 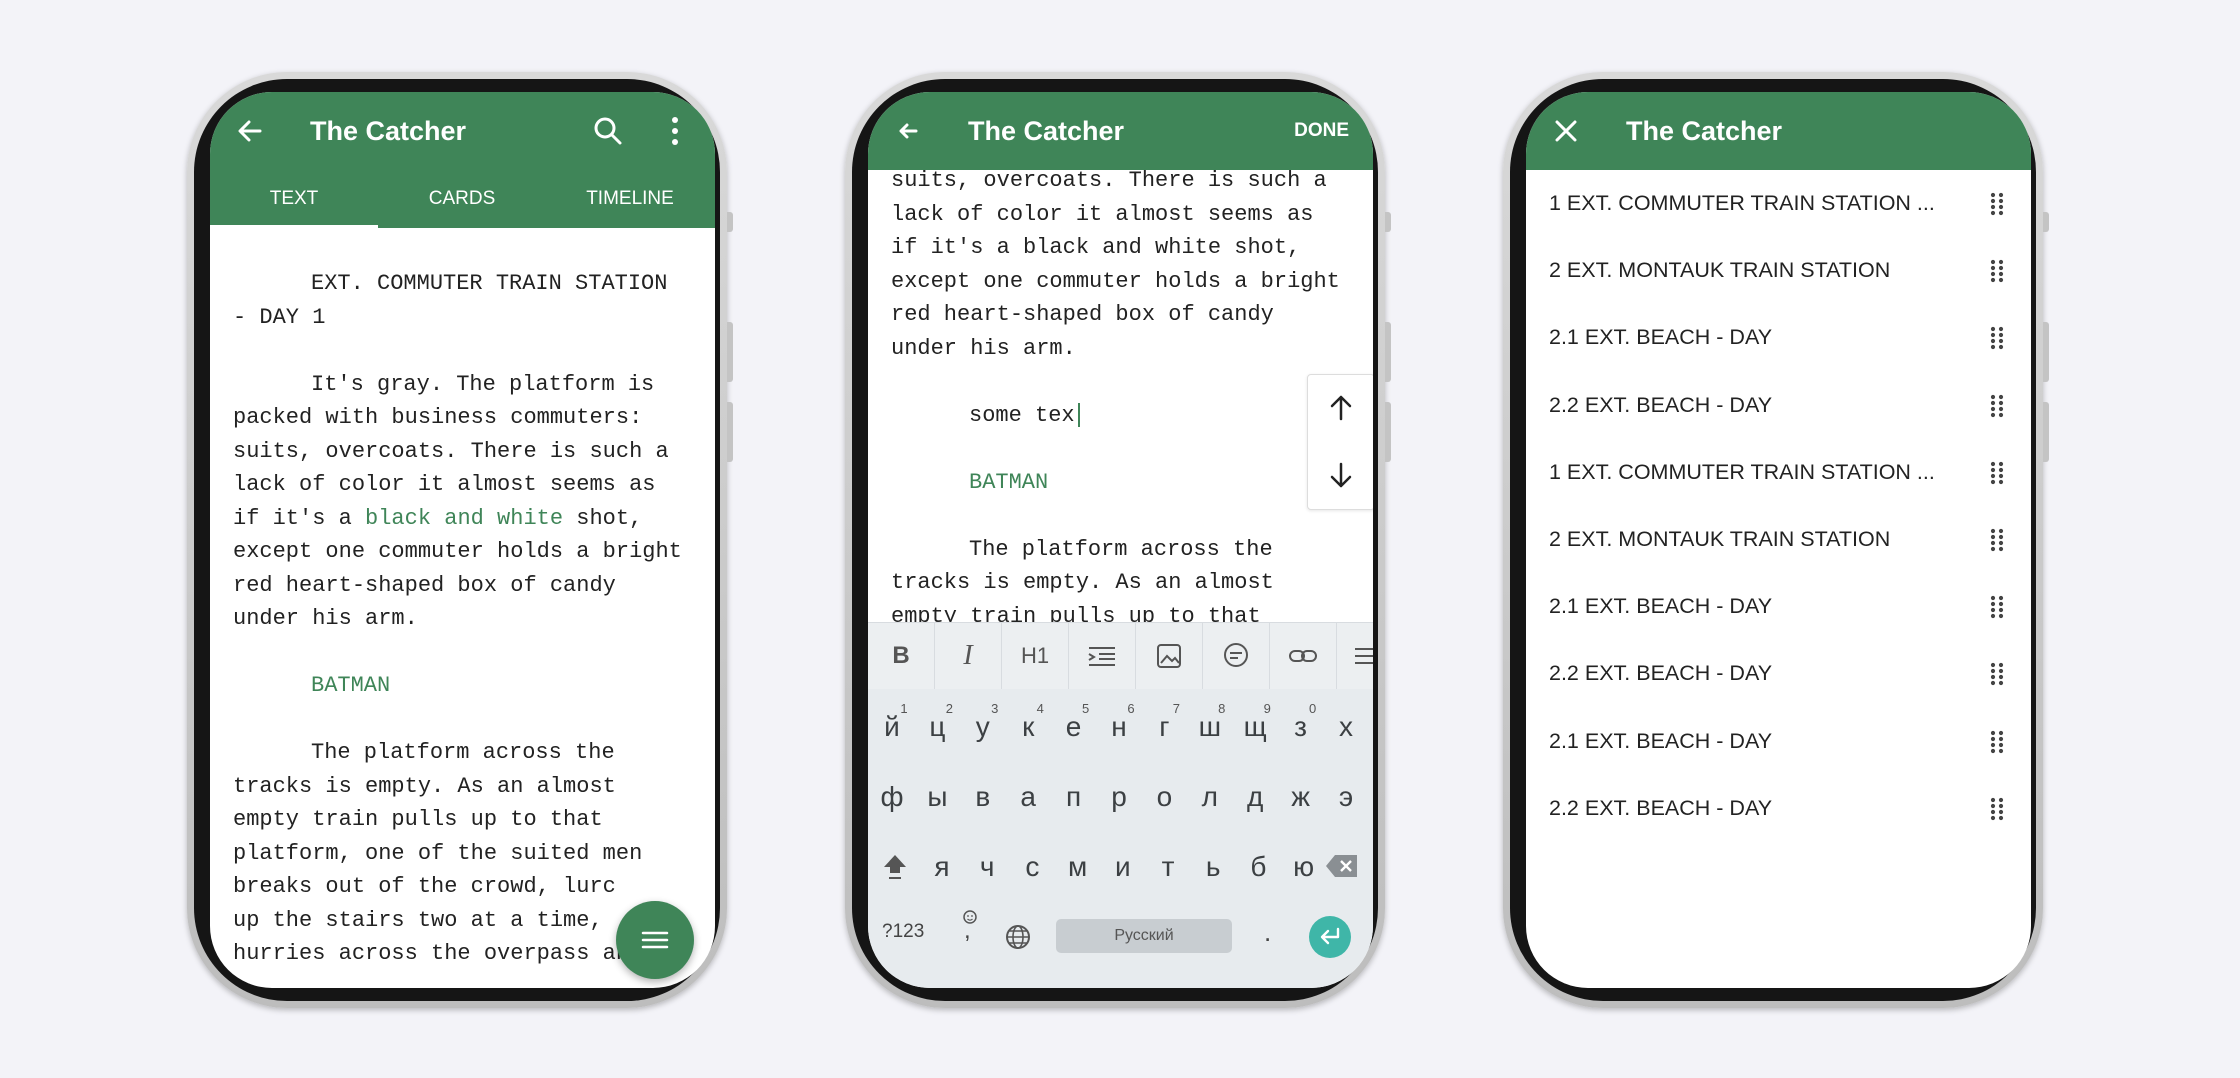 What do you see at coordinates (895, 866) in the screenshot?
I see `shift-icon` at bounding box center [895, 866].